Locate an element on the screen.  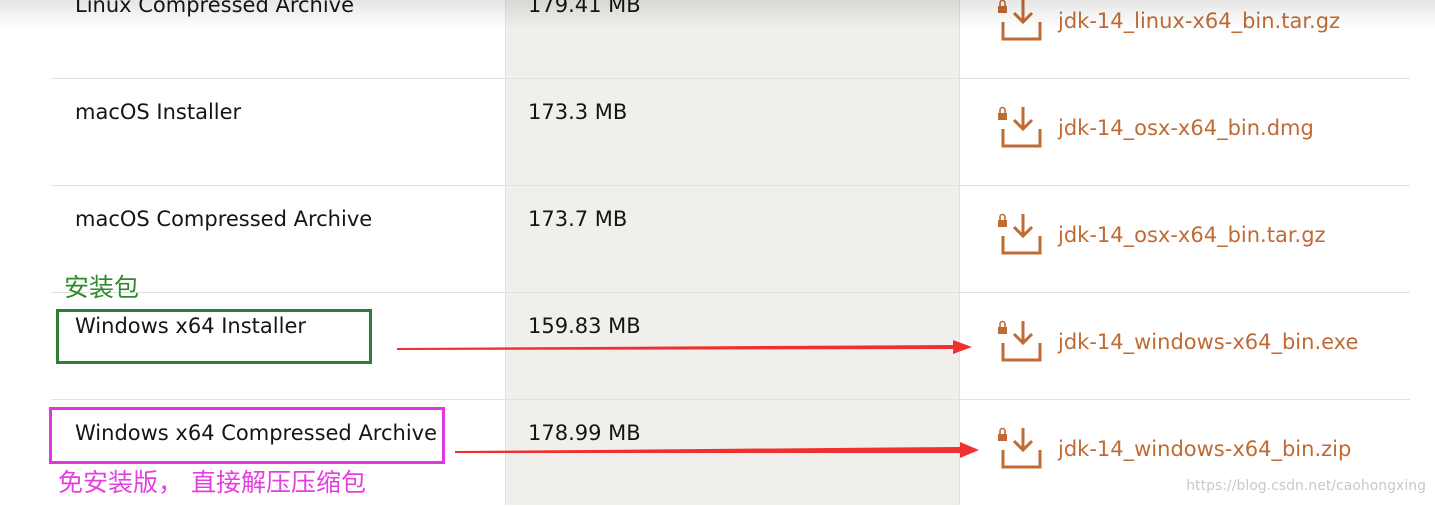
product-name: macOS Compressed Archive is located at coordinates (224, 219).